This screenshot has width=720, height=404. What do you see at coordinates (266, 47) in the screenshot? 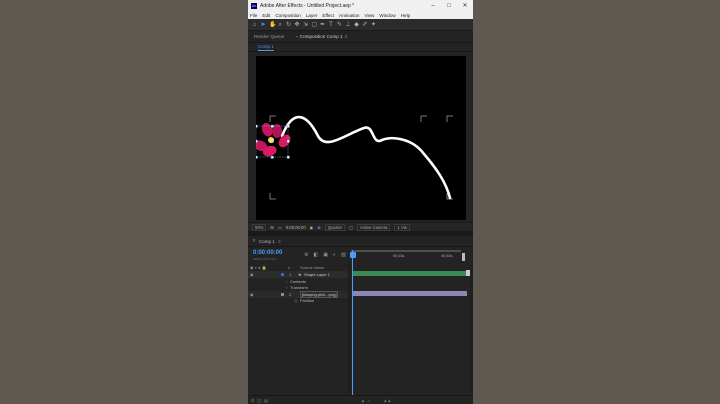
I see `subtab-comp1: Comp 1` at bounding box center [266, 47].